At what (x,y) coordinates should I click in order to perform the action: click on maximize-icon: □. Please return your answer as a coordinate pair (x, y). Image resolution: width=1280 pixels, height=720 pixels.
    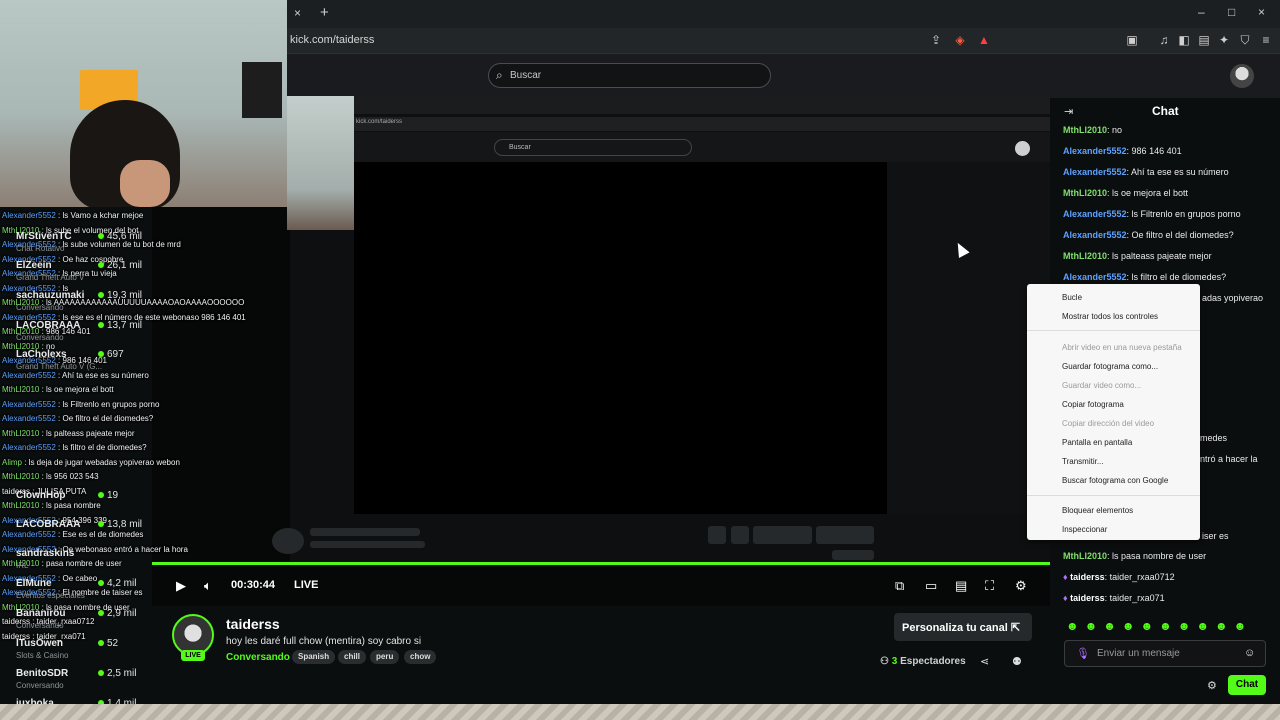
    Looking at the image, I should click on (1231, 12).